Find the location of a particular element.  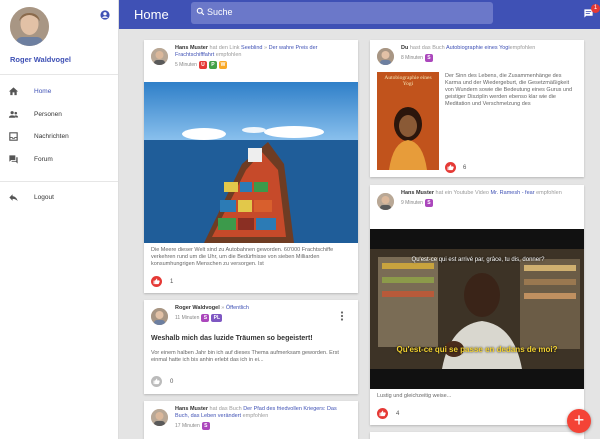

tag-badge: P is located at coordinates (212, 65).